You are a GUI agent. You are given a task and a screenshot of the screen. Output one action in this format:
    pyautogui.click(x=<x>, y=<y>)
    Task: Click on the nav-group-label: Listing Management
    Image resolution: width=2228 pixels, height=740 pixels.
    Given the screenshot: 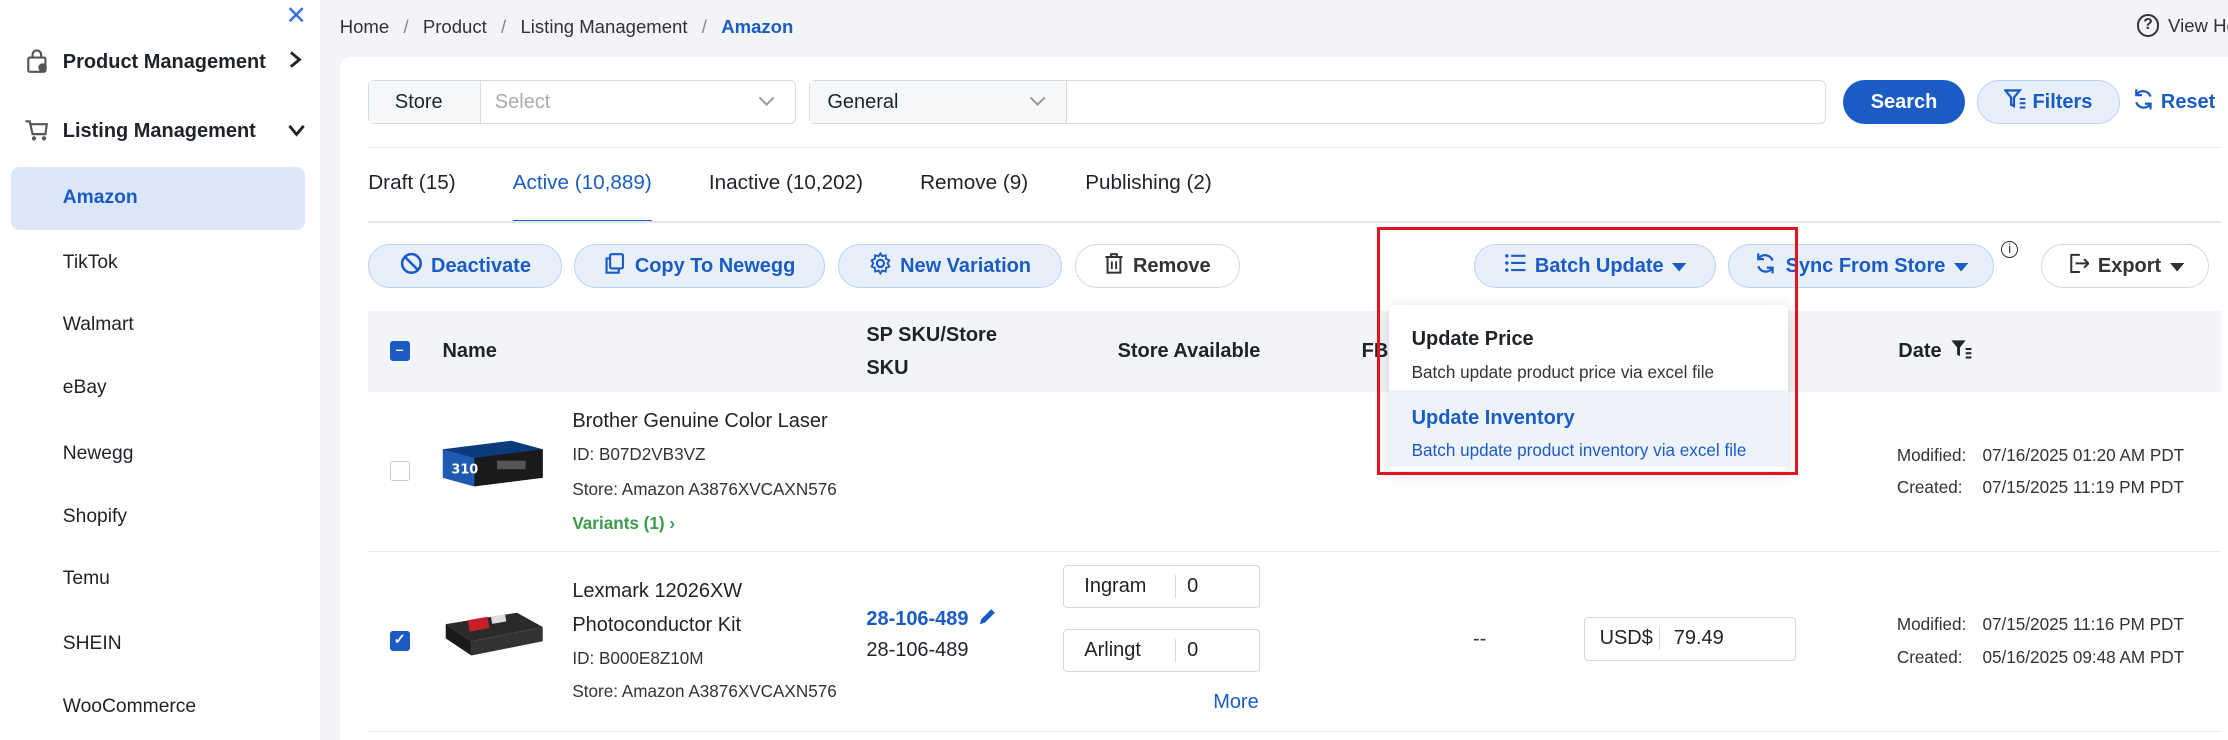 What is the action you would take?
    pyautogui.click(x=159, y=130)
    